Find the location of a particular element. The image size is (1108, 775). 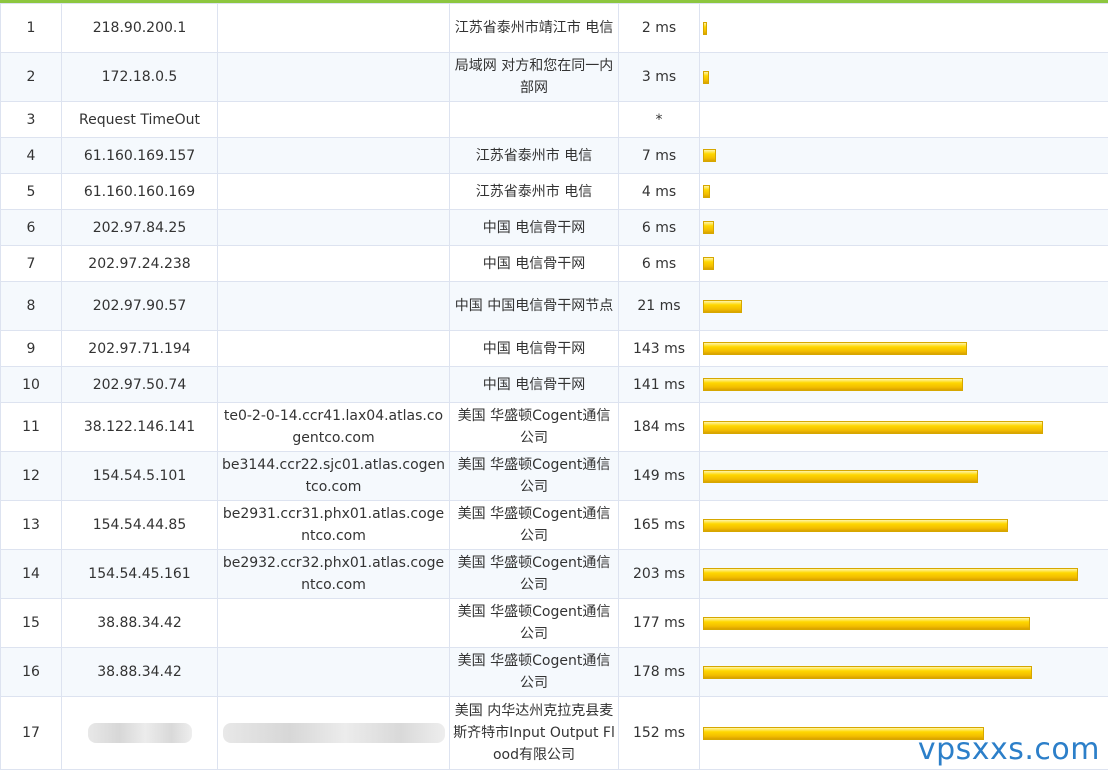

table-row: 2 172.18.0.5 局域网 对方和您在同一内部网 3 ms is located at coordinates (554, 77).